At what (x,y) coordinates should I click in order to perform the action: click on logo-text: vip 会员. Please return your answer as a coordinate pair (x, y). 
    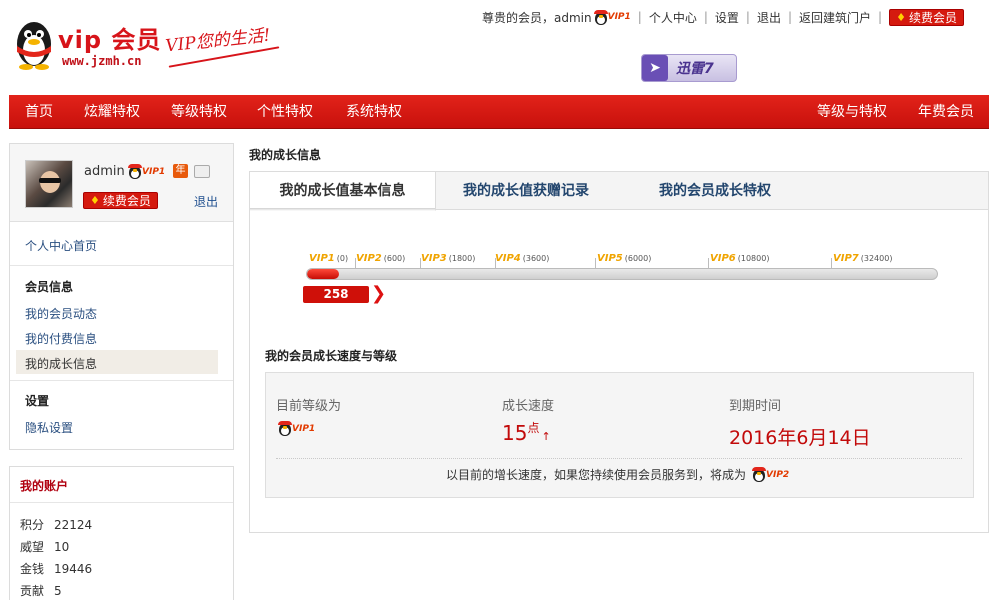
    Looking at the image, I should click on (110, 40).